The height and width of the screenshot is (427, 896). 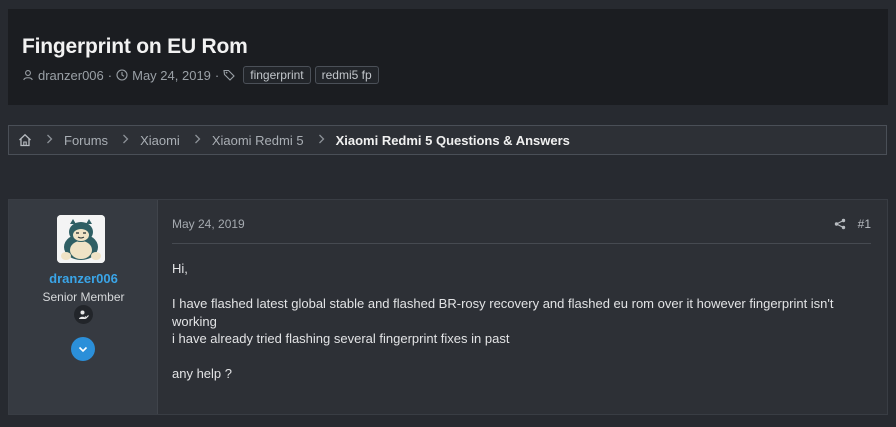 What do you see at coordinates (83, 278) in the screenshot?
I see `username-link: dranzer006` at bounding box center [83, 278].